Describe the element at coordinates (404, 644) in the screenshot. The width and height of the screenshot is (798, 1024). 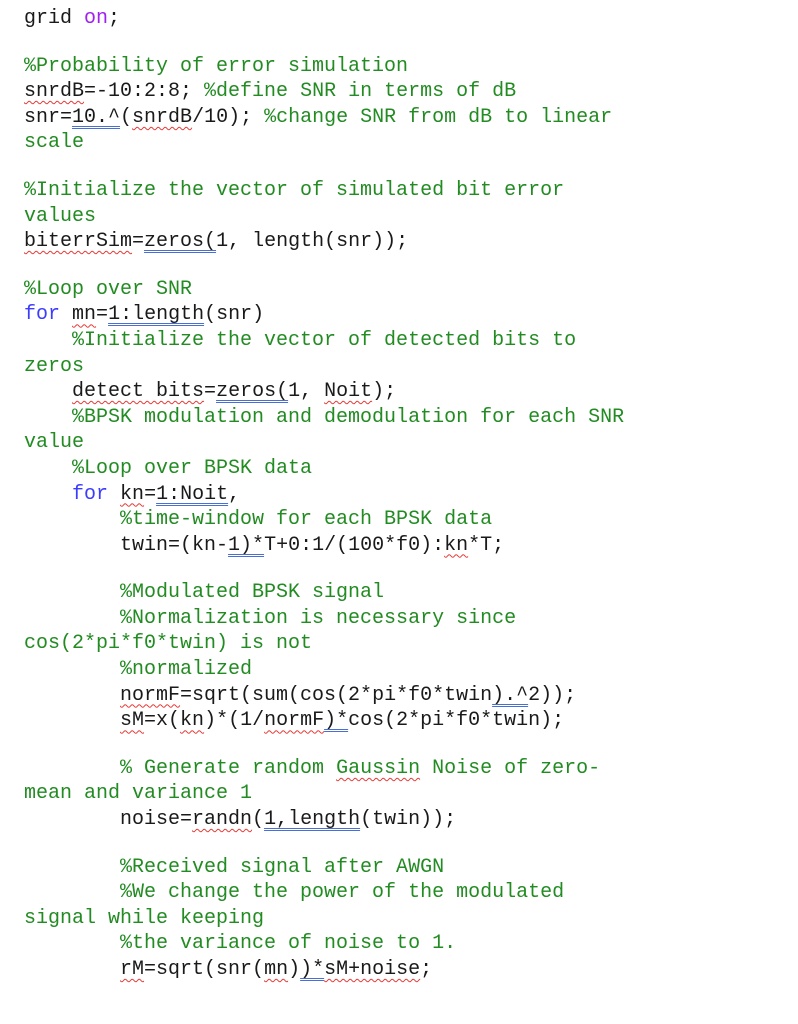
I see `code-line: cos(2*pi*f0*twin) is not` at that location.